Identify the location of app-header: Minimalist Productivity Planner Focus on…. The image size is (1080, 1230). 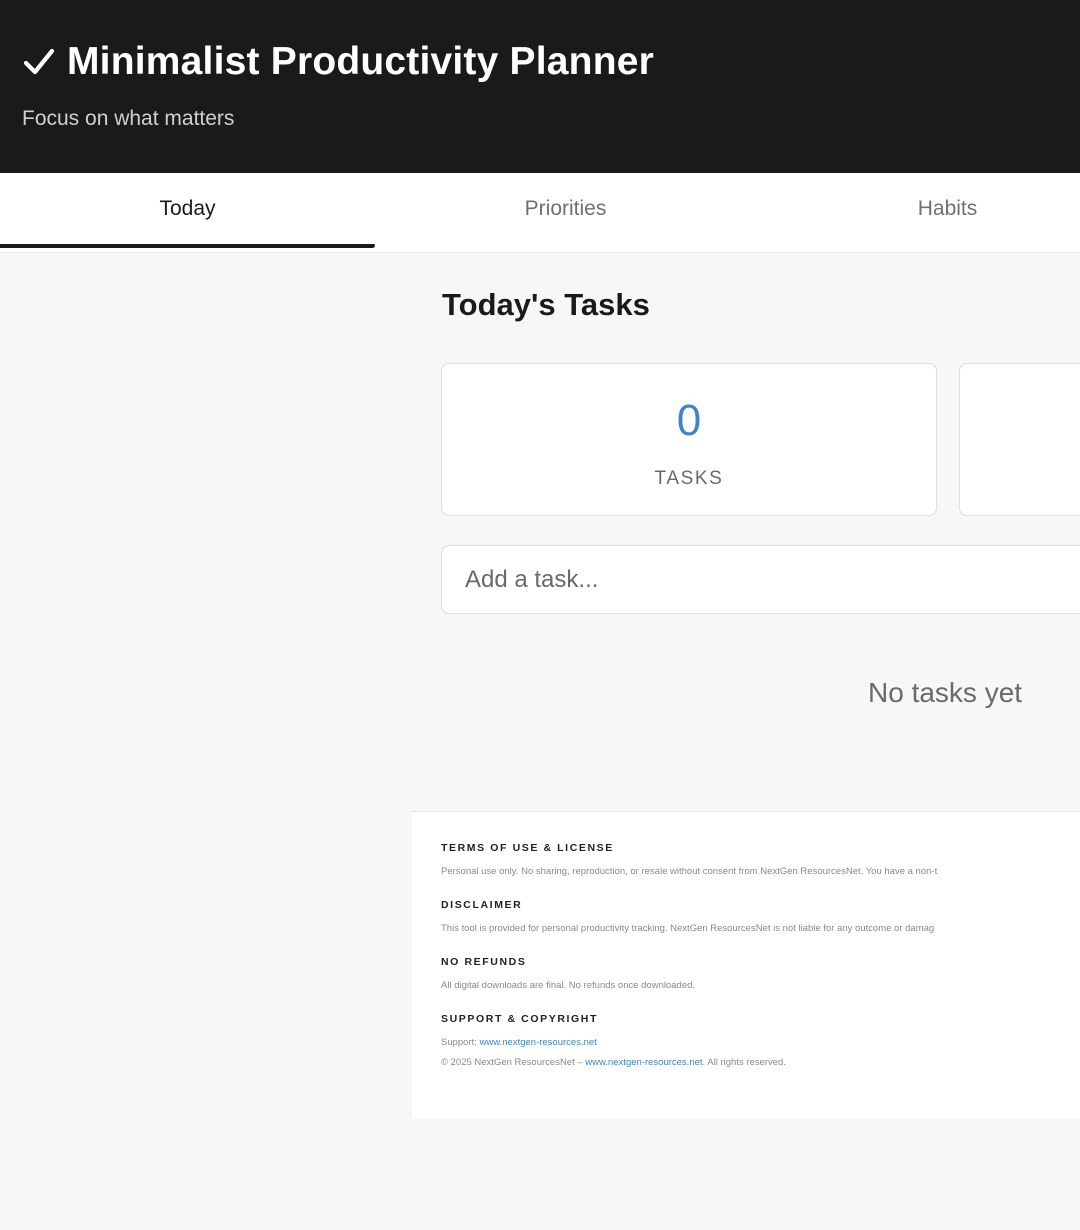
(540, 86).